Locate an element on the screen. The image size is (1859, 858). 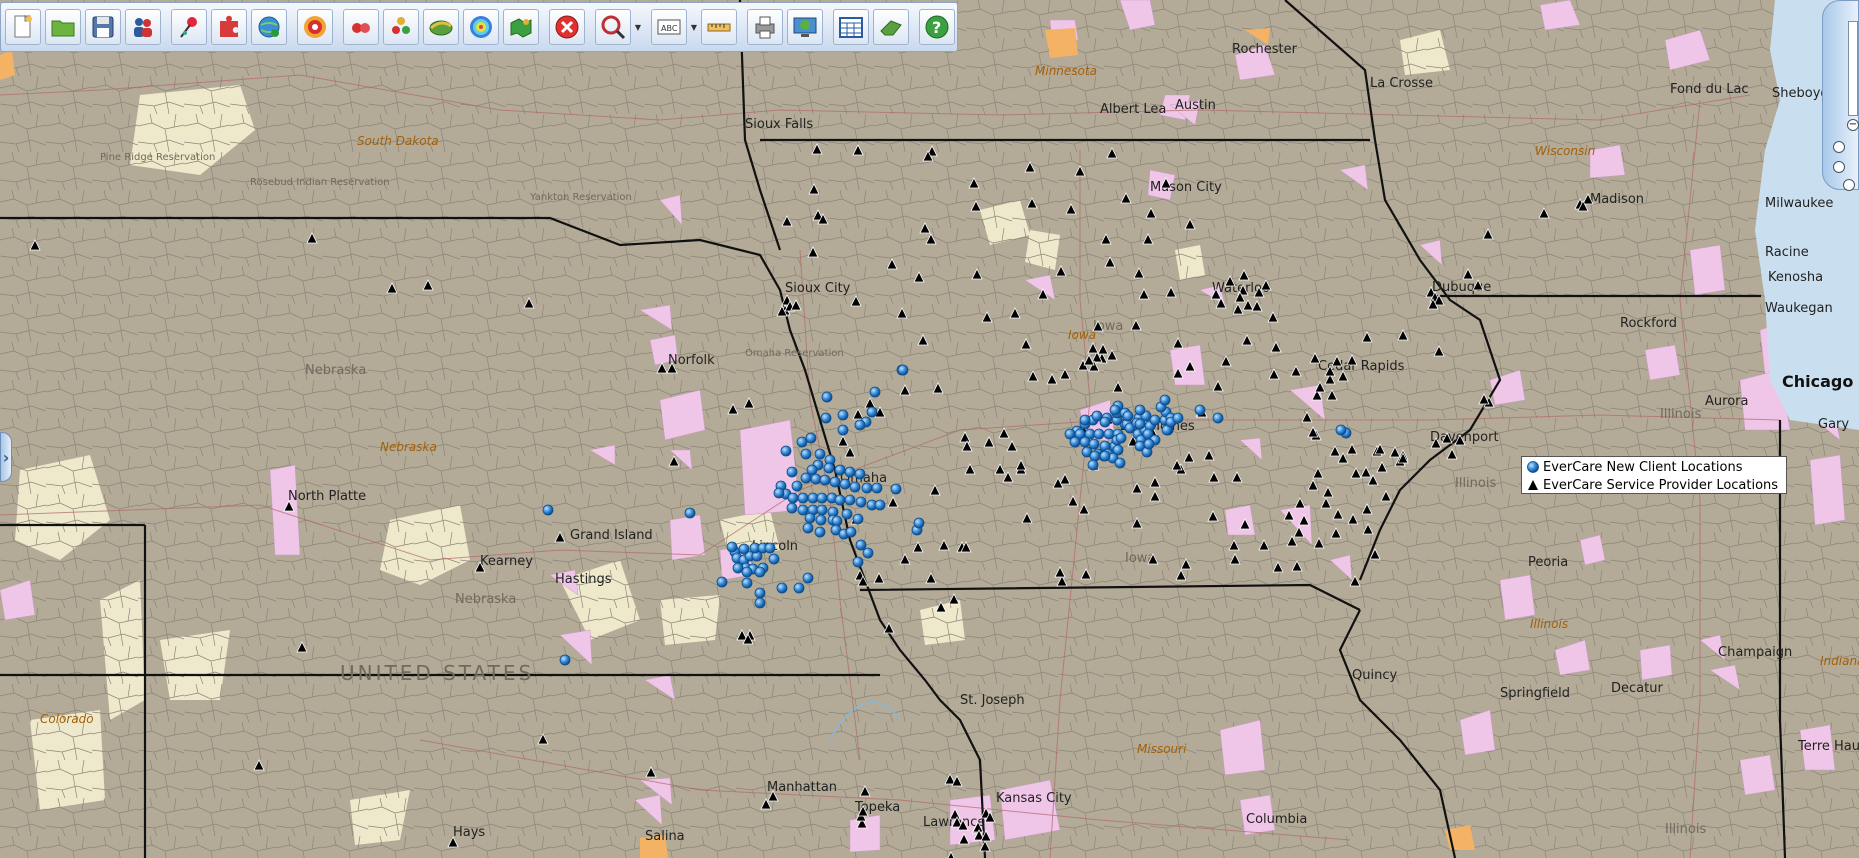
delete-button is located at coordinates (567, 27).